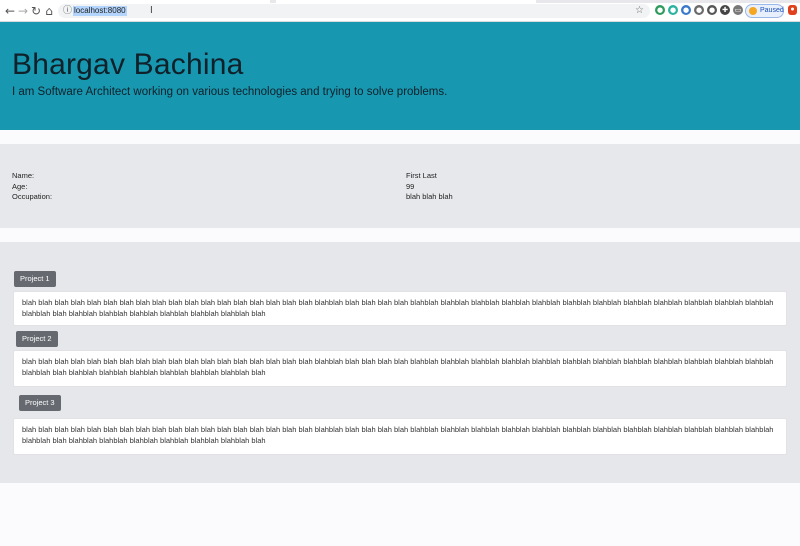 This screenshot has width=800, height=546. I want to click on project-2-button: Project 2, so click(37, 339).